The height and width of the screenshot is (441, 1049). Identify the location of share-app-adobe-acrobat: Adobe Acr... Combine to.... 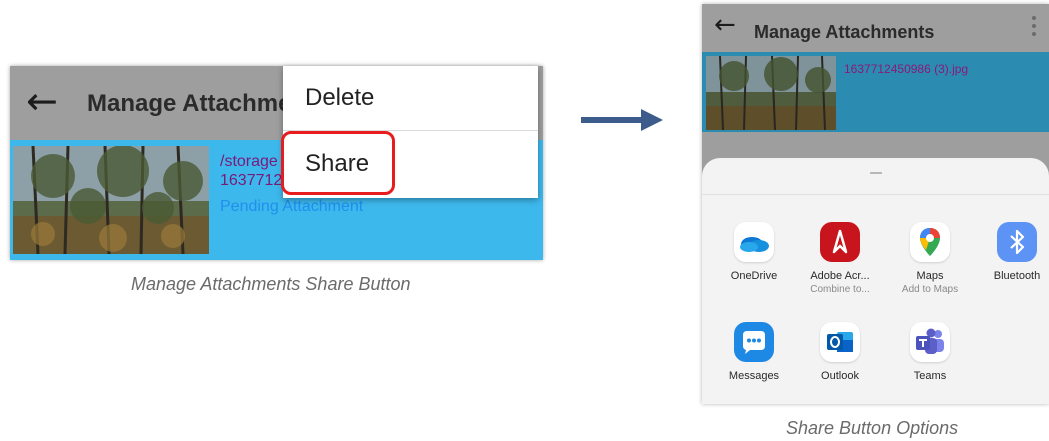
(840, 258).